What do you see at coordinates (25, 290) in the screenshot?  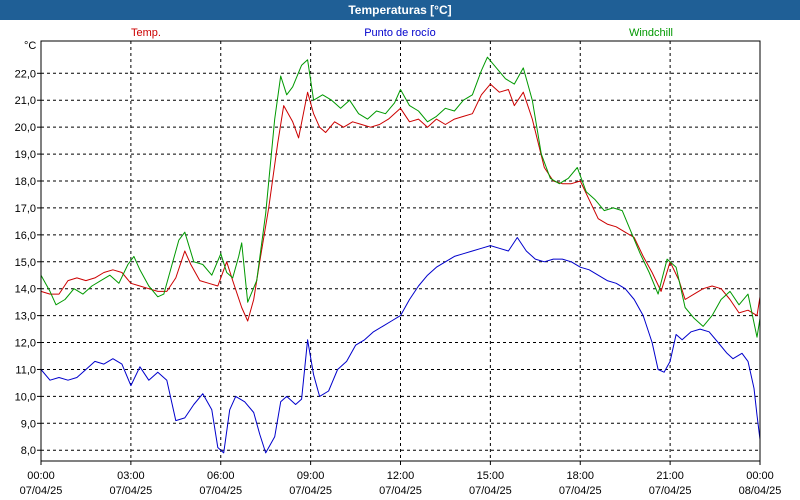 I see `y-tick-label: 14,0` at bounding box center [25, 290].